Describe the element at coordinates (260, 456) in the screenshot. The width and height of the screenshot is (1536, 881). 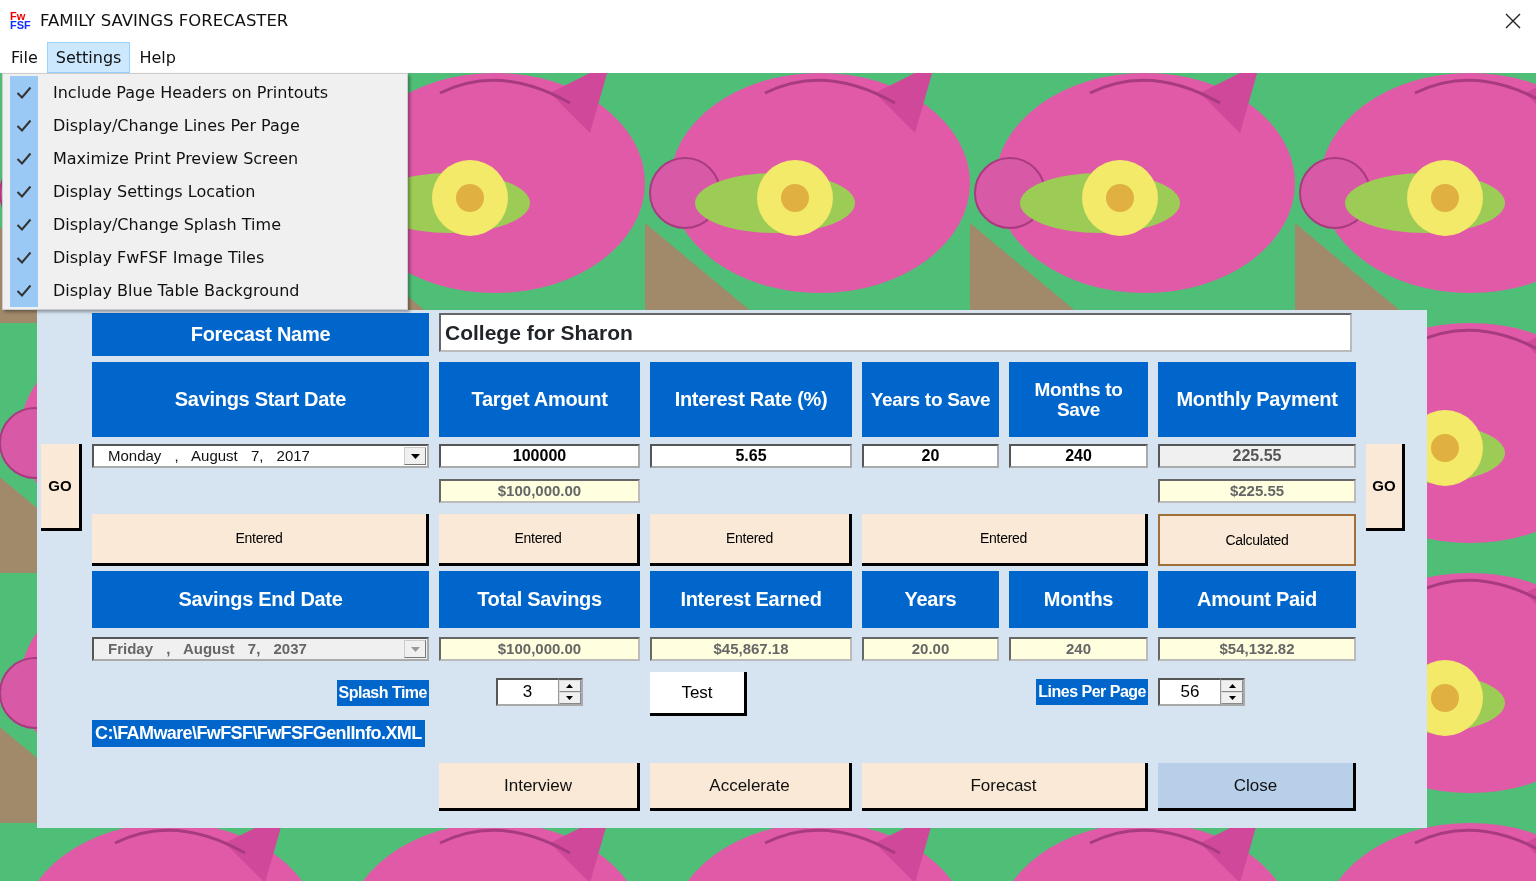
I see `date-dropdown: Monday , August 7, 2017` at that location.